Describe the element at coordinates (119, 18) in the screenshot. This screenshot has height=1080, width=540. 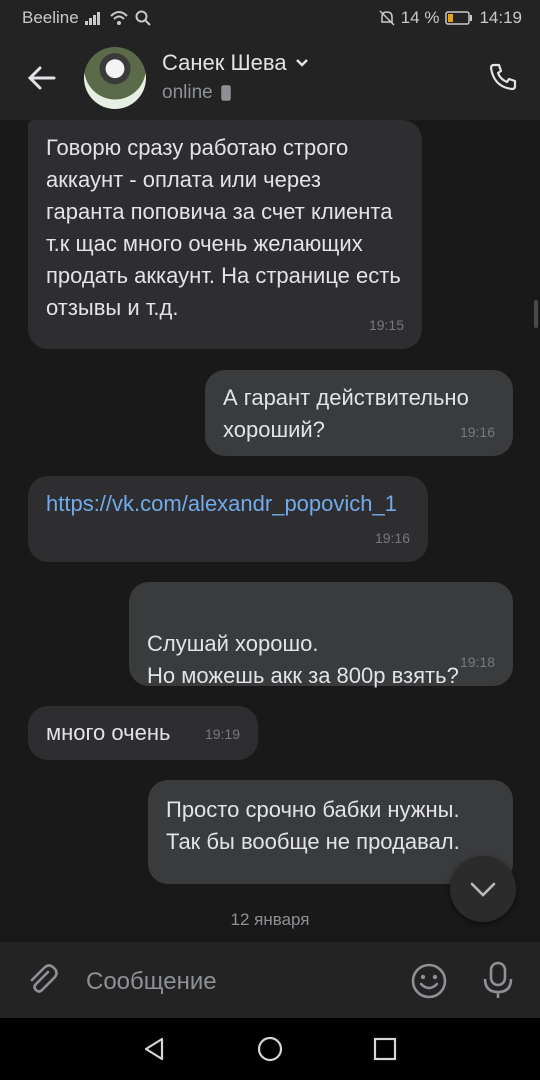
I see `wifi-icon` at that location.